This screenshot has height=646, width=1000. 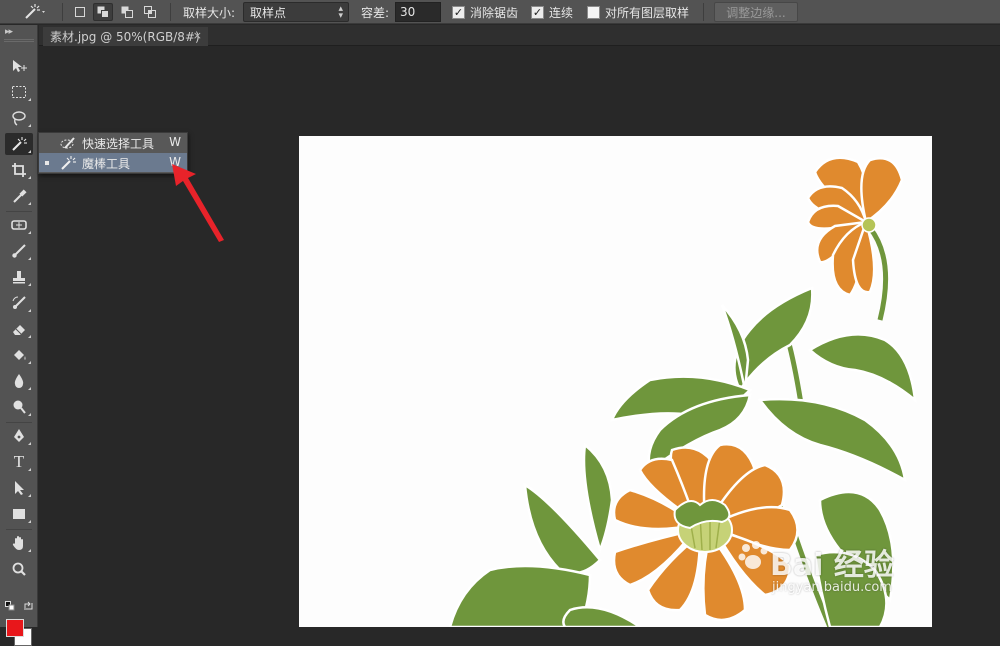 What do you see at coordinates (537, 12) in the screenshot?
I see `contiguous-checkbox: ✓` at bounding box center [537, 12].